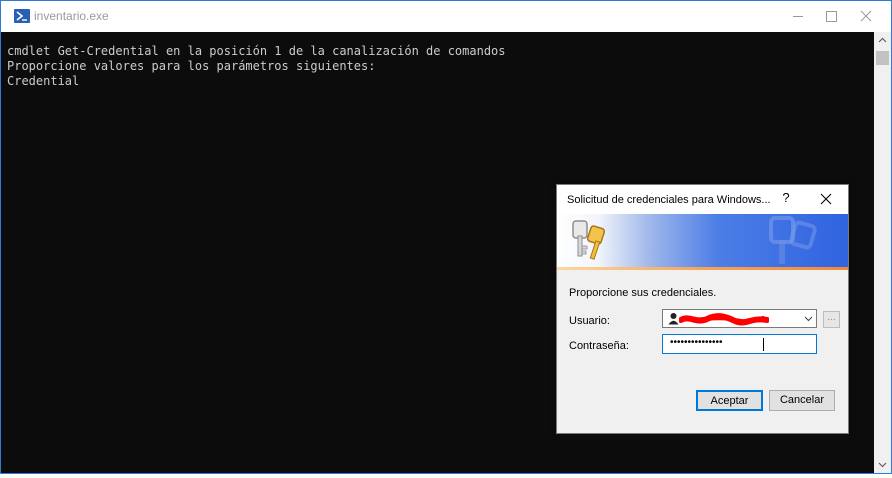  I want to click on window-title: inventario.exe, so click(71, 16).